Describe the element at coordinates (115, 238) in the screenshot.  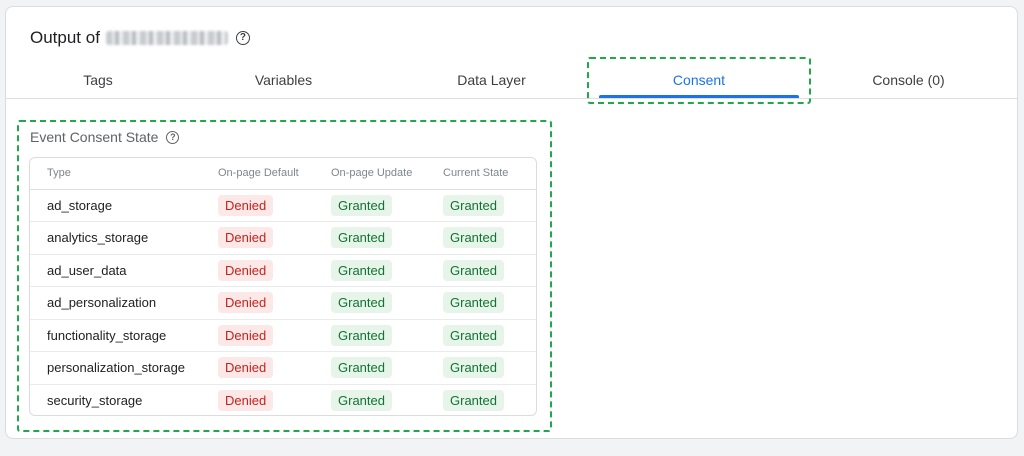
I see `consent-type: analytics_storage` at that location.